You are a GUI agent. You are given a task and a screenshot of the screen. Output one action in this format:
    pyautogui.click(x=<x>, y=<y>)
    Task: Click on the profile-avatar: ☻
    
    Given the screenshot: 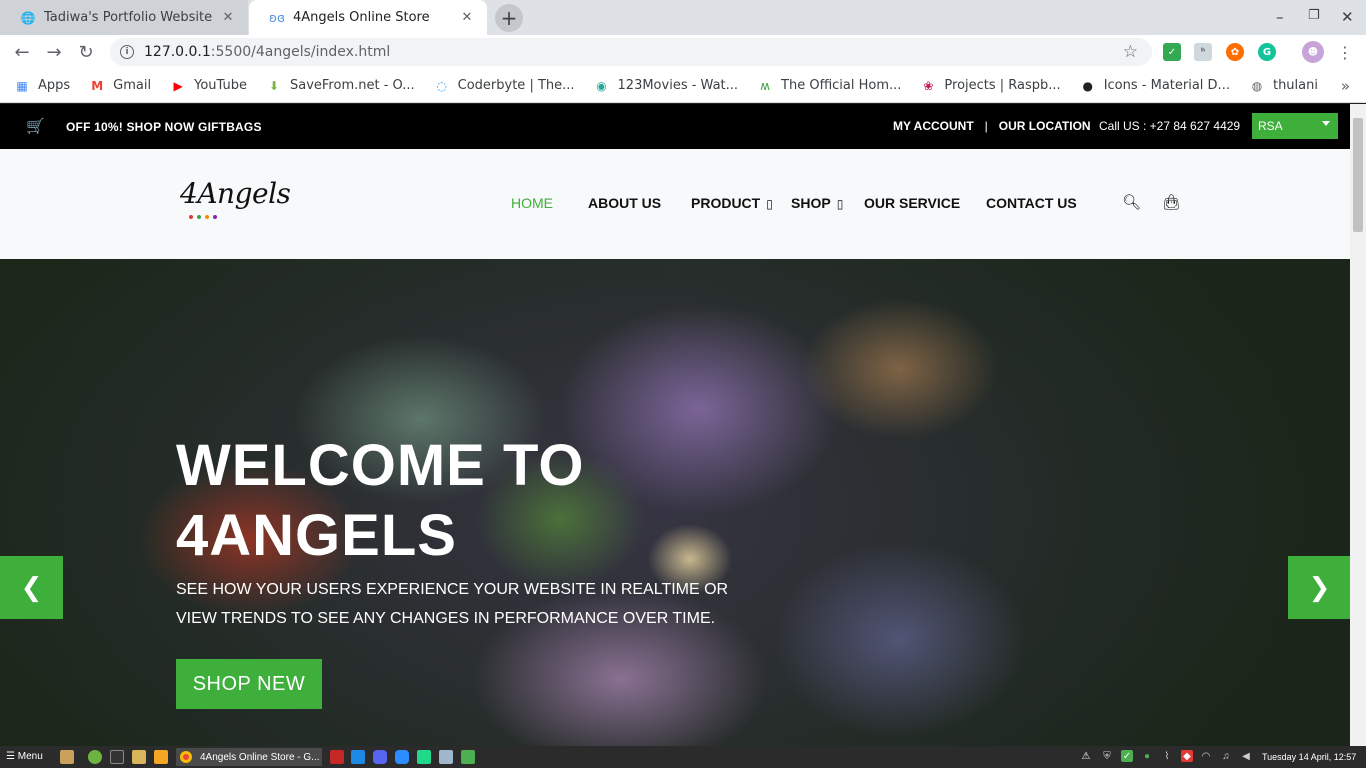 What is the action you would take?
    pyautogui.click(x=1313, y=52)
    